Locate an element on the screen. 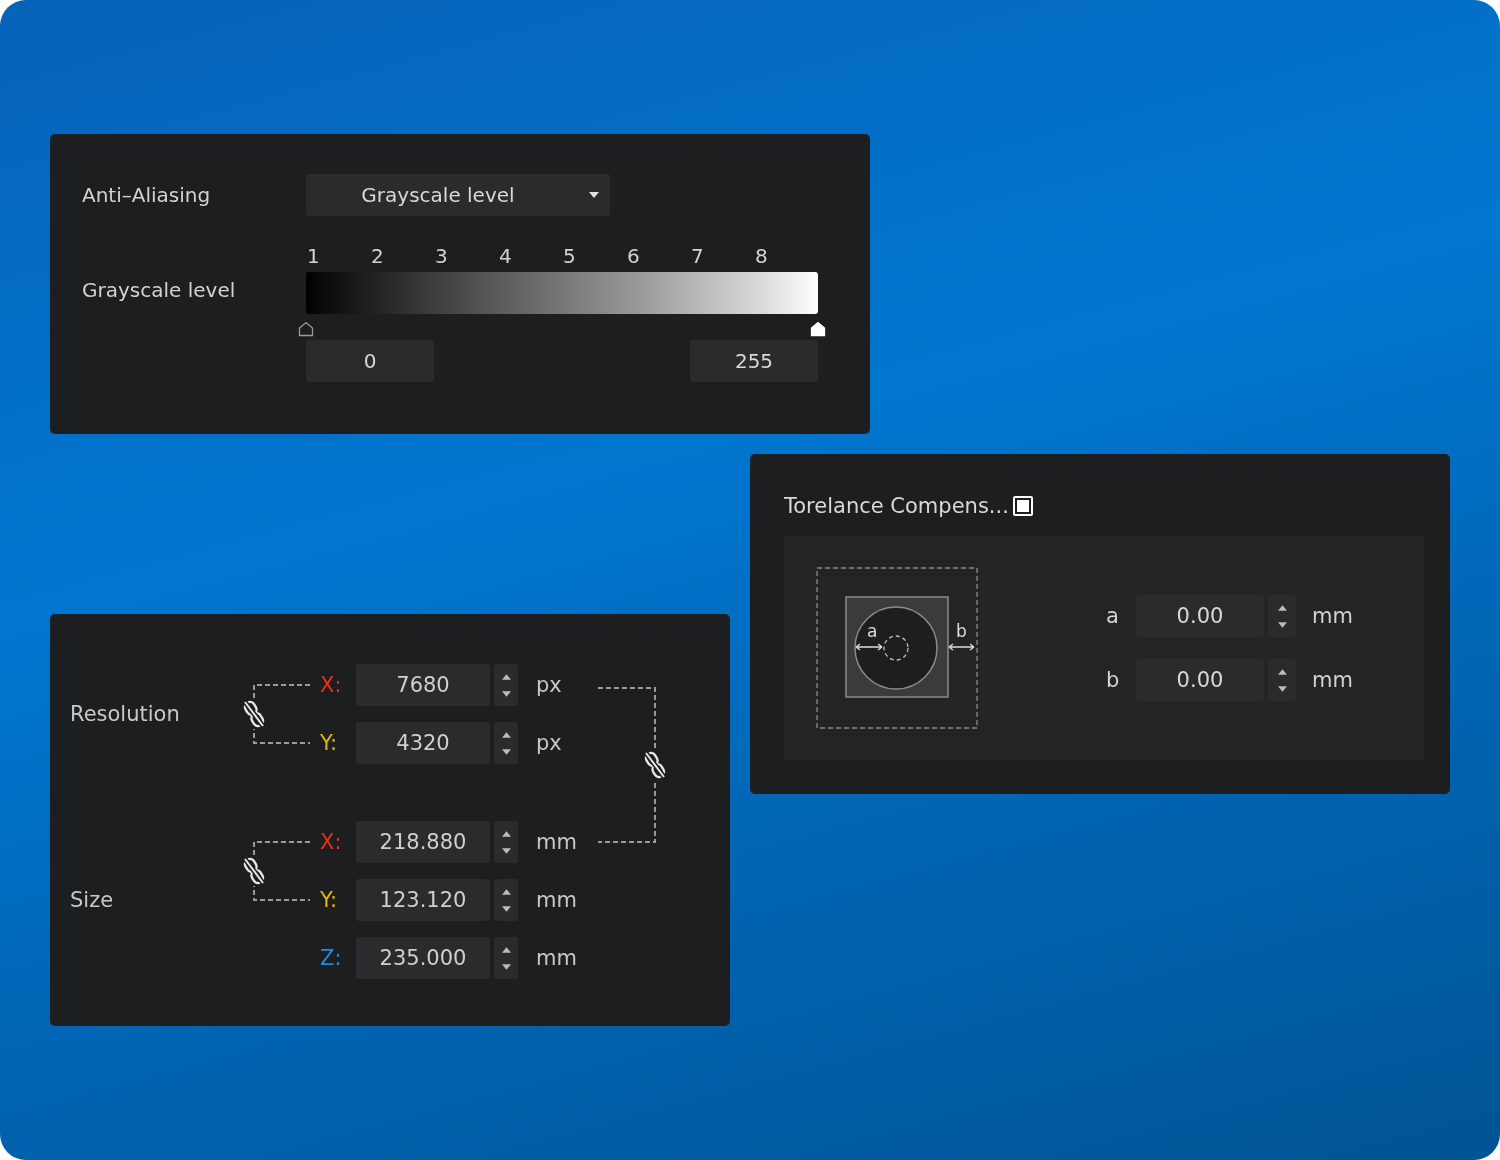  tick-label: 3 is located at coordinates (441, 257).